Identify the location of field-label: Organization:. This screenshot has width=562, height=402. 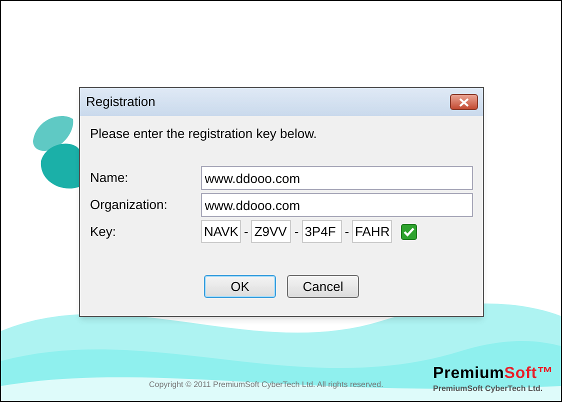
(129, 205).